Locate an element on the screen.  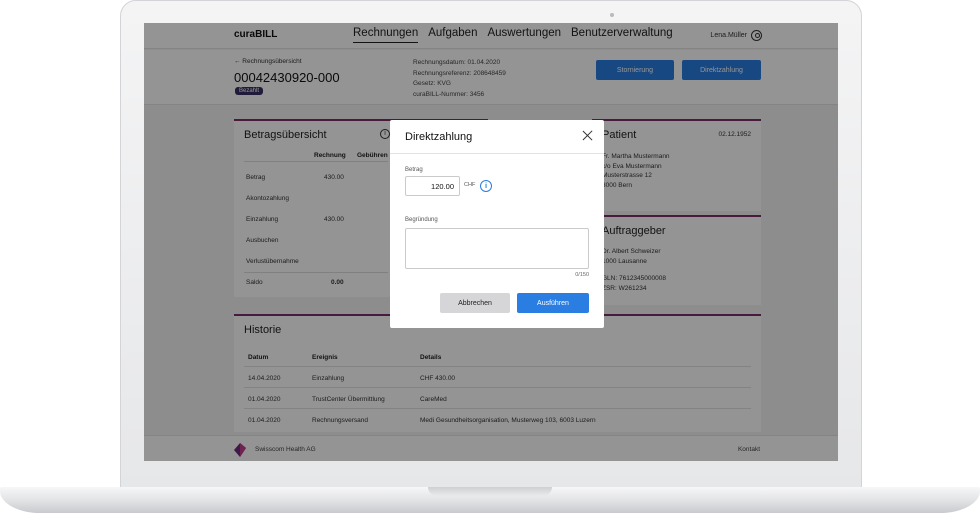
currency-label: CHF is located at coordinates (470, 185).